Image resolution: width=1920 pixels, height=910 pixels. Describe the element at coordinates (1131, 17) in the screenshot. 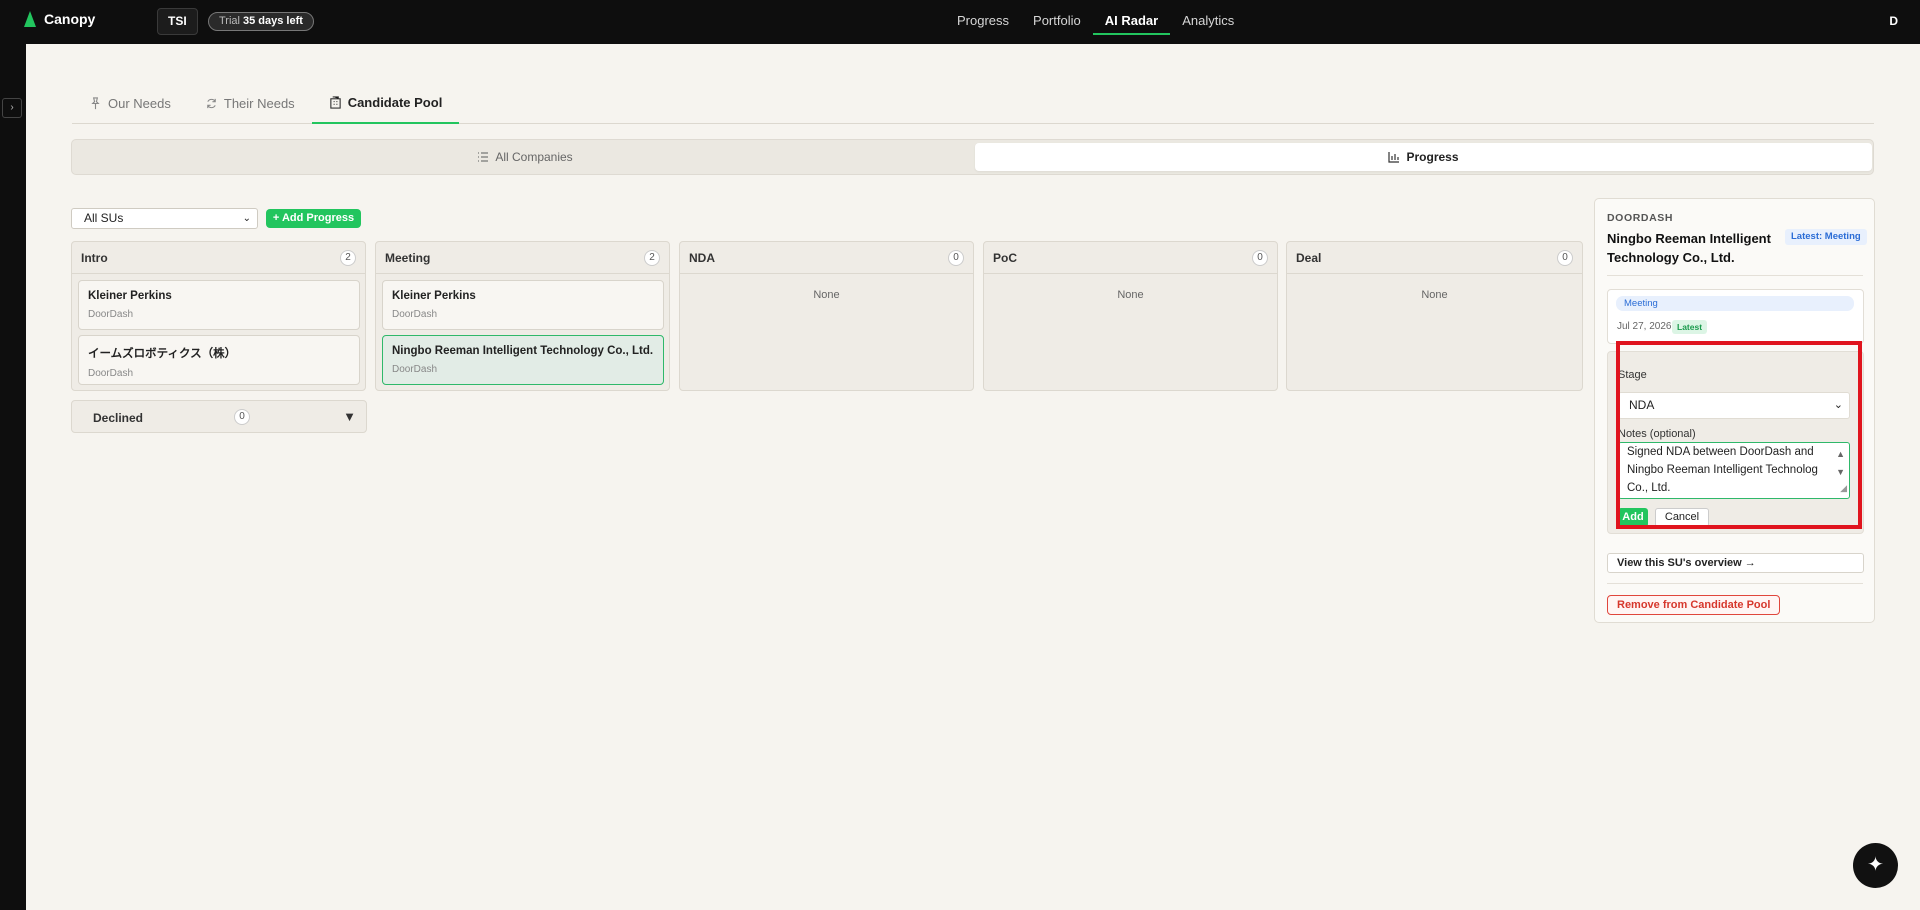

I see `nav-ai-radar: AI Radar` at that location.